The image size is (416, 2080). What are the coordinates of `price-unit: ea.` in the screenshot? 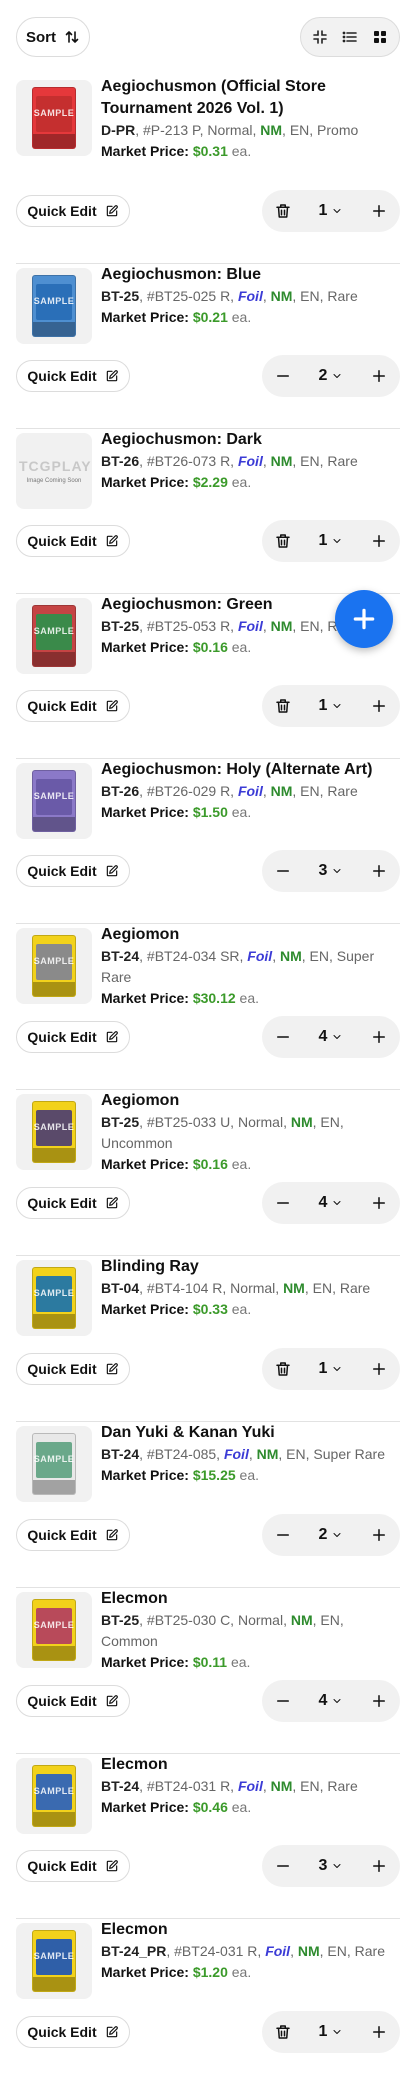 It's located at (247, 998).